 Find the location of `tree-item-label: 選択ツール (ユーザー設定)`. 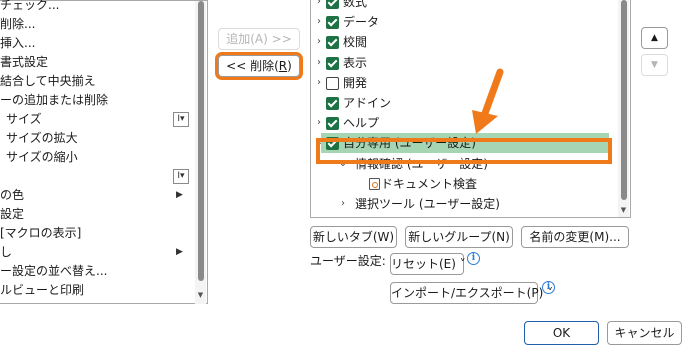

tree-item-label: 選択ツール (ユーザー設定) is located at coordinates (427, 204).